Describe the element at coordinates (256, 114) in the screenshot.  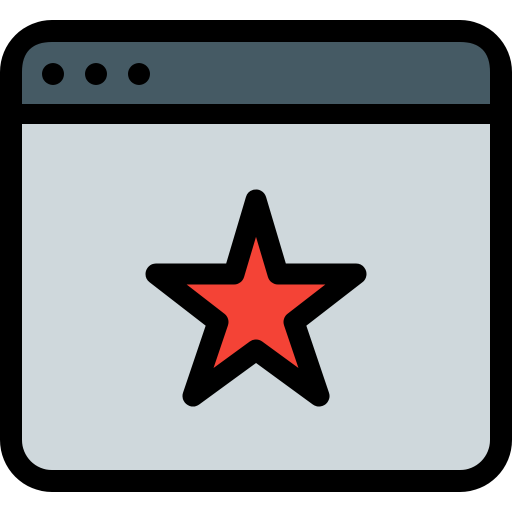
I see `titlebar-divider` at that location.